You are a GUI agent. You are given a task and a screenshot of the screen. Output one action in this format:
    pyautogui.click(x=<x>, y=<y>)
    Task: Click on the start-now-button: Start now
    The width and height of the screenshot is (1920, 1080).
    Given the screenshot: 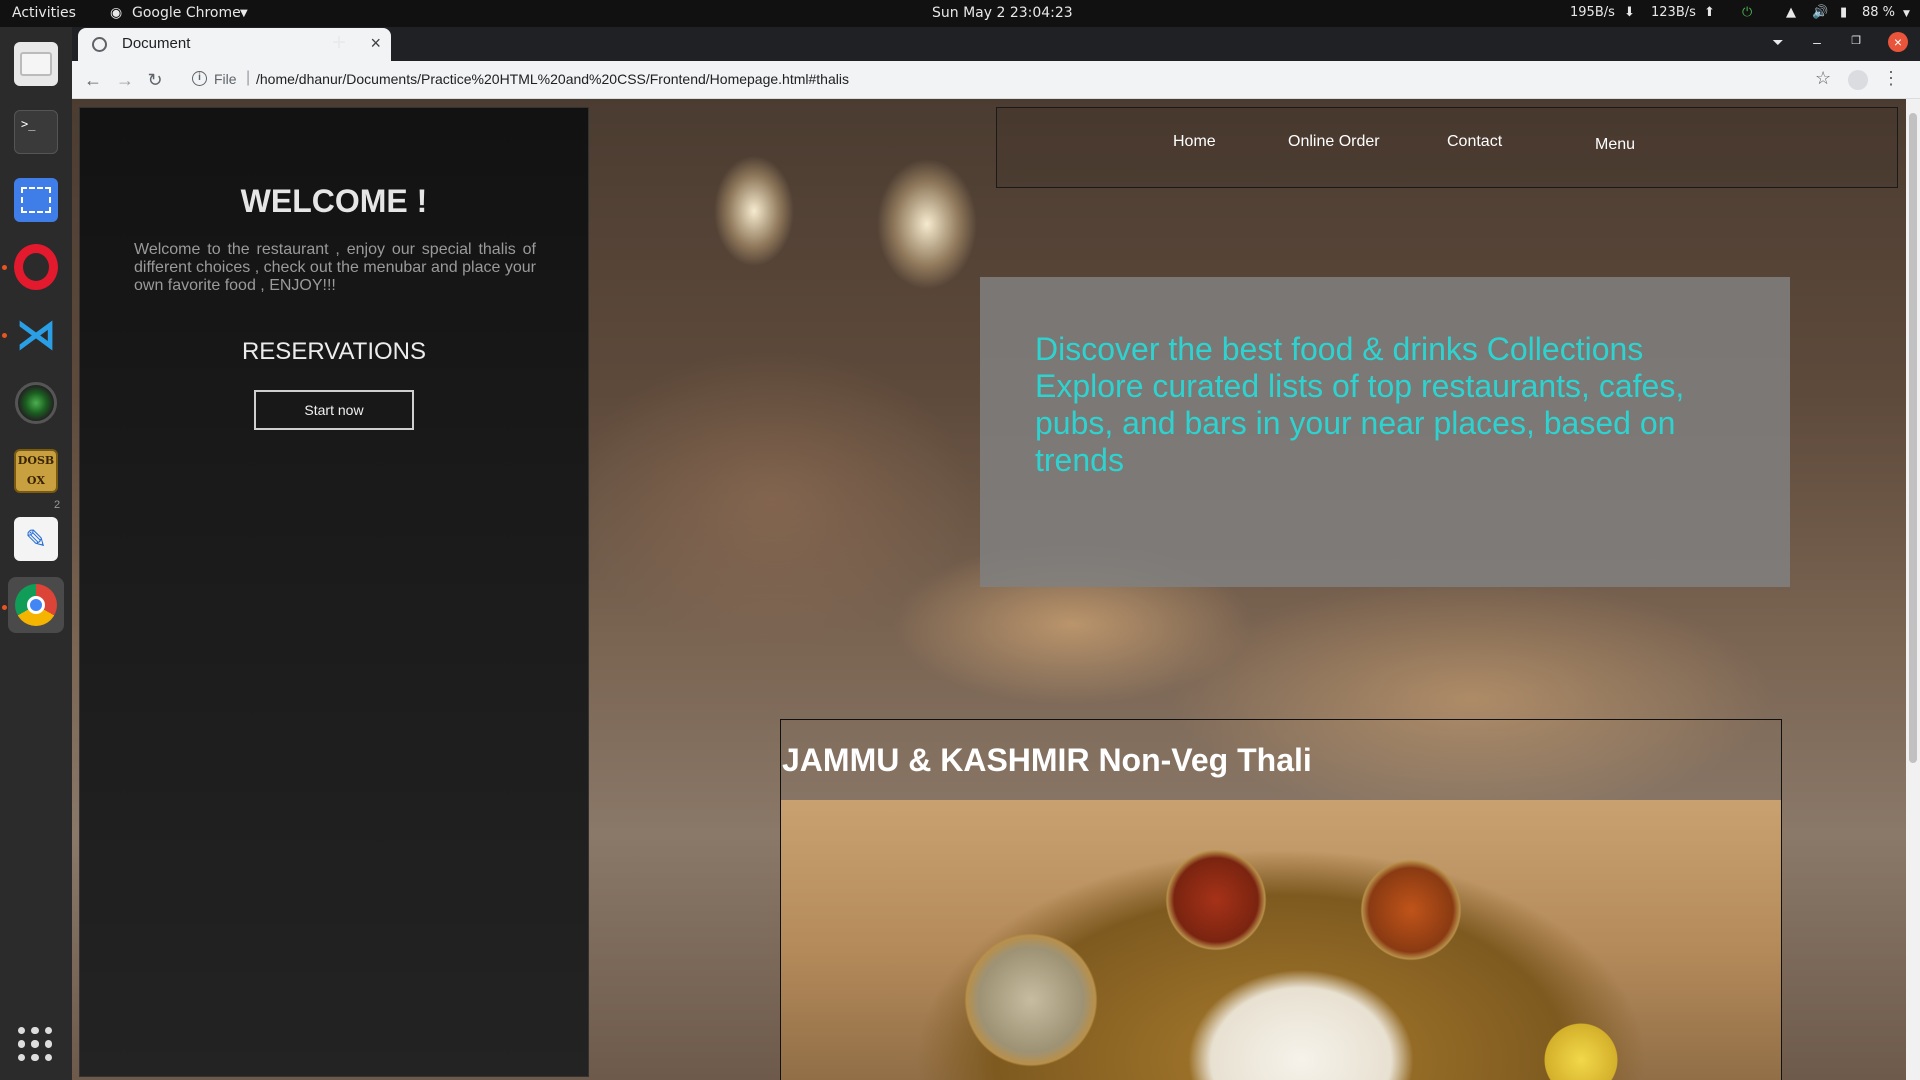 What is the action you would take?
    pyautogui.click(x=334, y=410)
    